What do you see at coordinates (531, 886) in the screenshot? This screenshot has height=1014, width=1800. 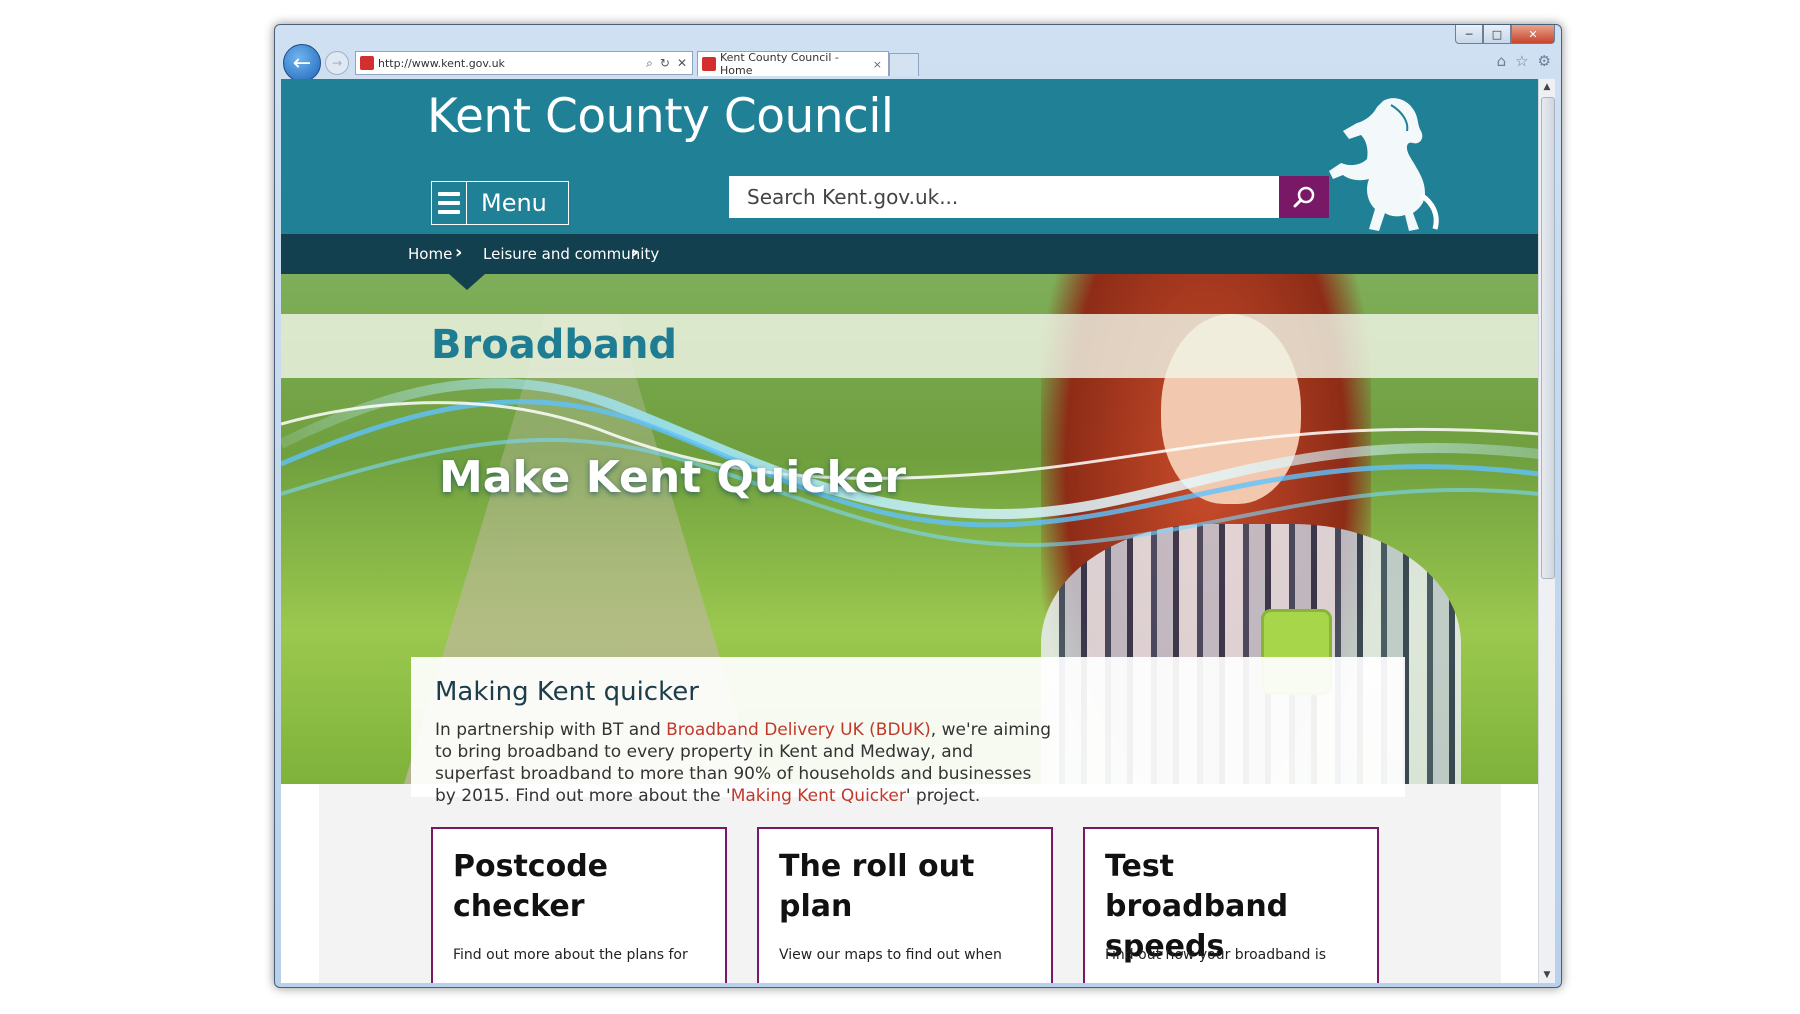 I see `card-title: Postcode checker` at bounding box center [531, 886].